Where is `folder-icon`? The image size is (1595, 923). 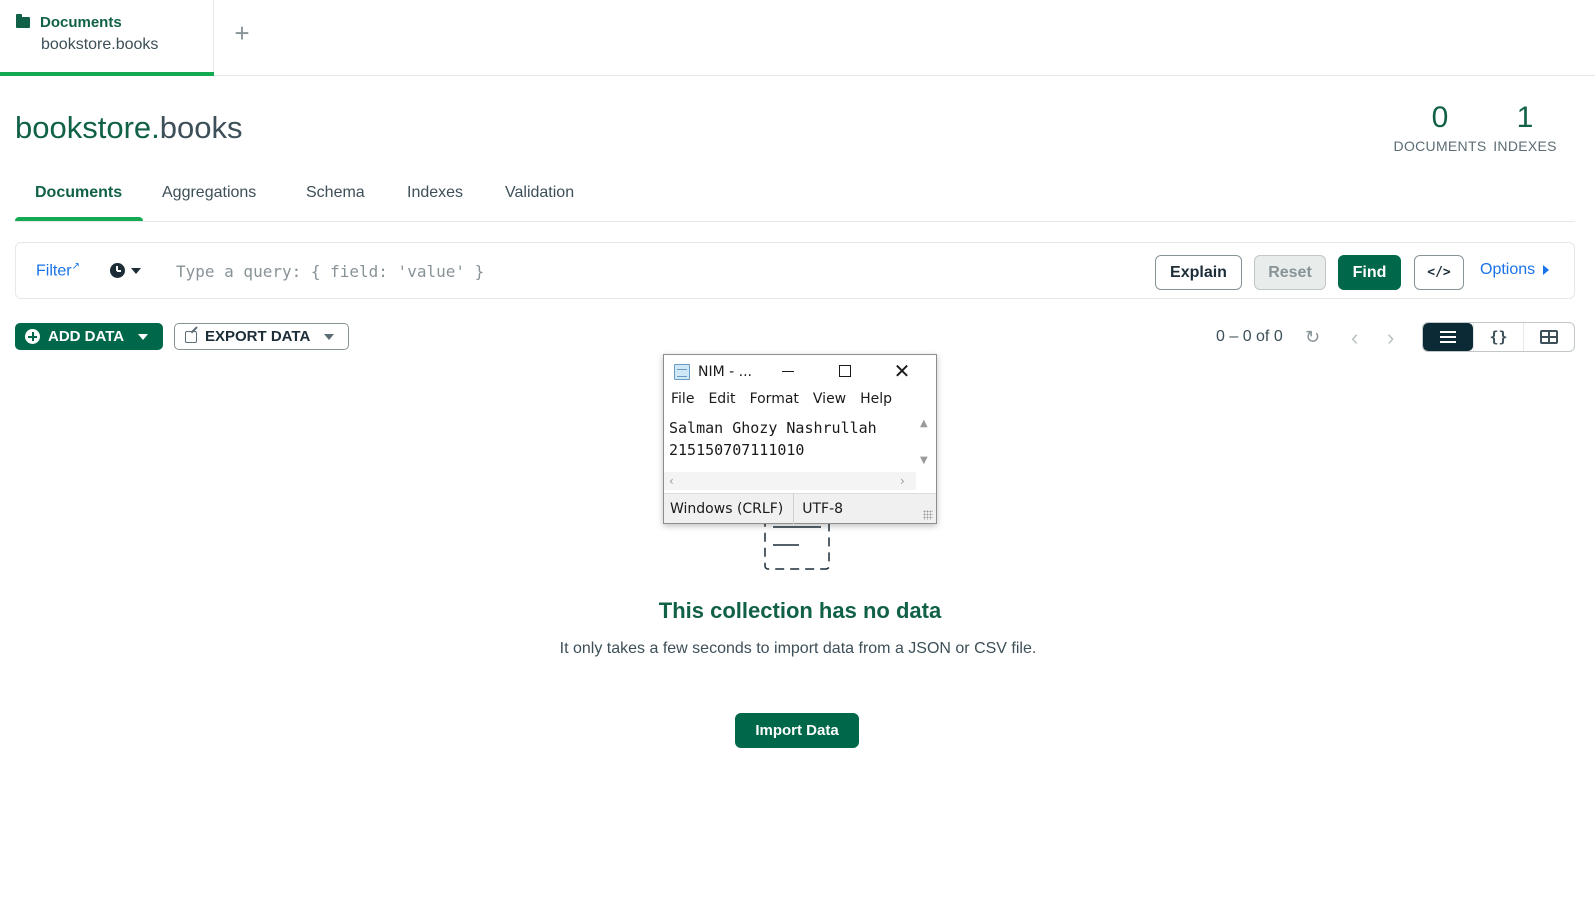 folder-icon is located at coordinates (23, 21).